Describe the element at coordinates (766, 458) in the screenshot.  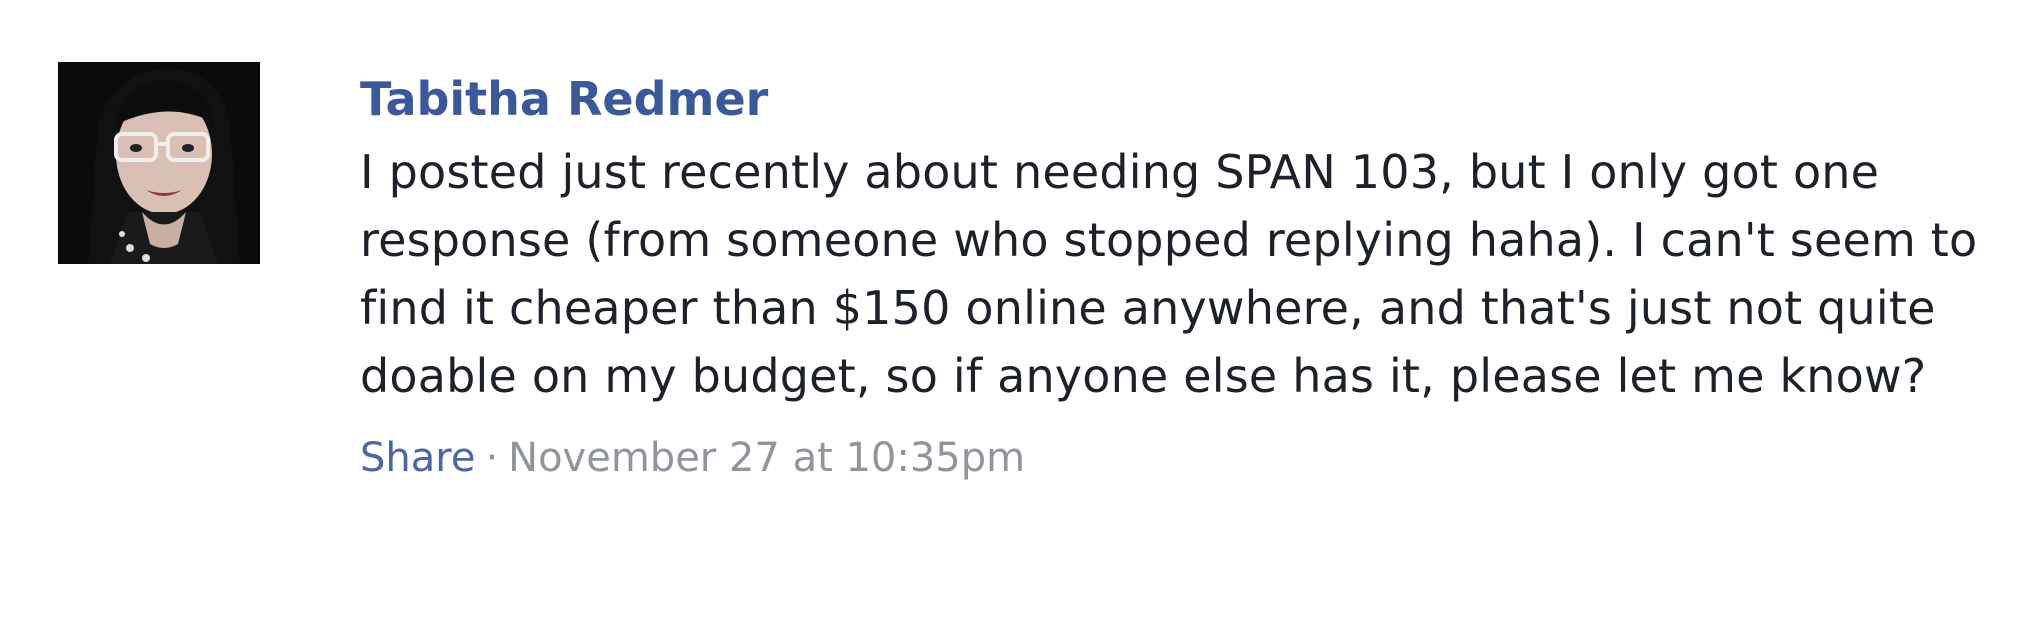
I see `post-timestamp: November 27 at 10:35pm` at that location.